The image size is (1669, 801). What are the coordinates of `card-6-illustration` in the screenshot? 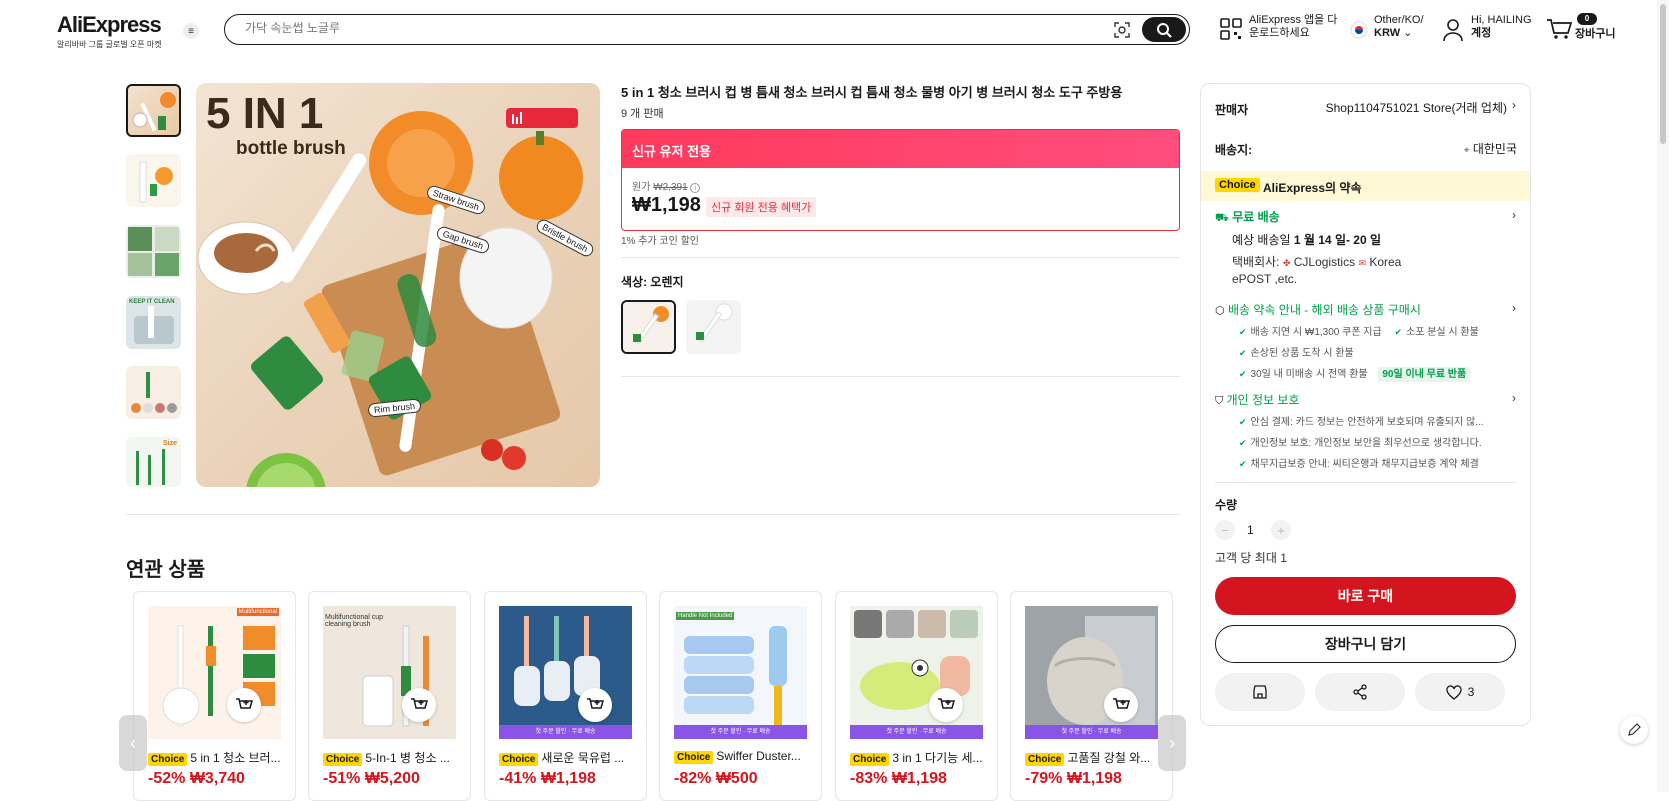 It's located at (1091, 672).